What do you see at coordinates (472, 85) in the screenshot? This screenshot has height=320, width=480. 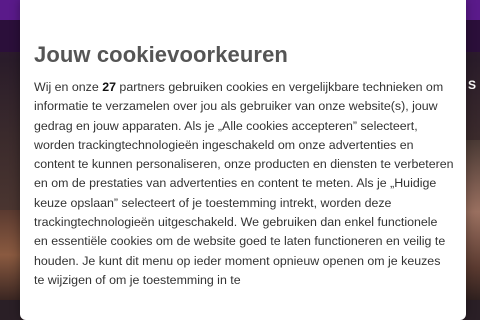 I see `background-nav-fragment: S` at bounding box center [472, 85].